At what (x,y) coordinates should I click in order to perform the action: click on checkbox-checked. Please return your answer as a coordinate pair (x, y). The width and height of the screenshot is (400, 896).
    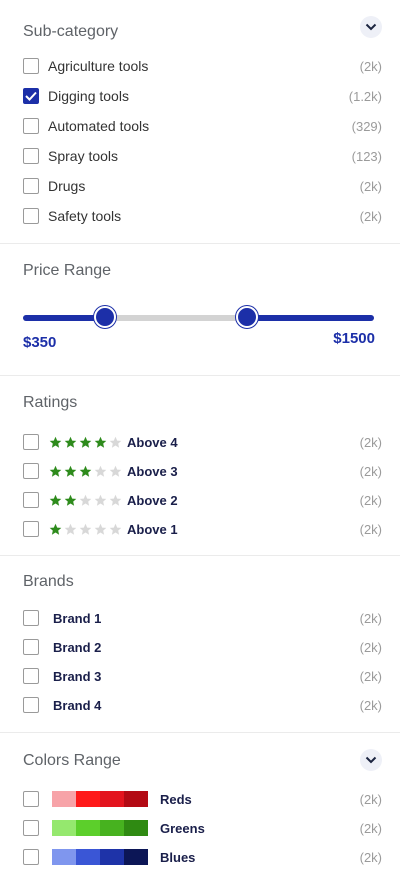
    Looking at the image, I should click on (31, 96).